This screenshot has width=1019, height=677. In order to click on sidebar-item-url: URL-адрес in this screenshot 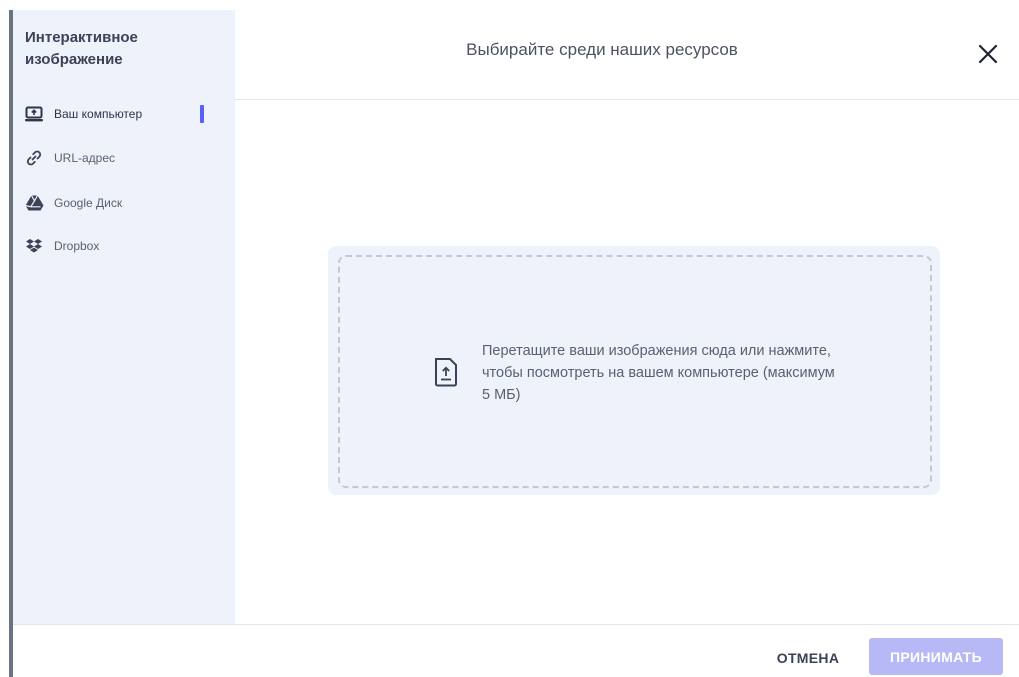, I will do `click(124, 158)`.